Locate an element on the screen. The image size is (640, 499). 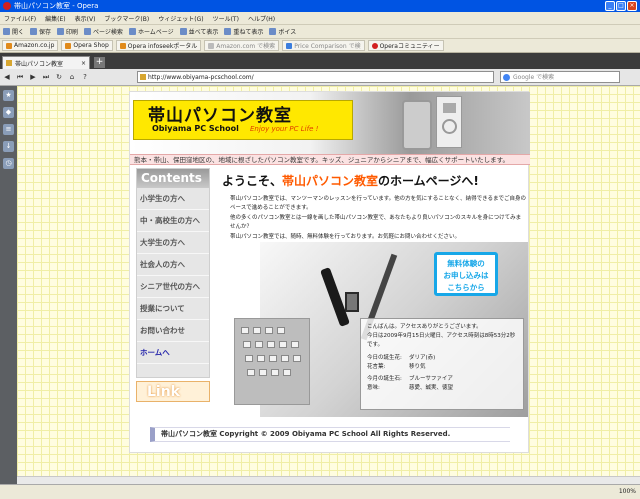
reload-icon: ↻ is located at coordinates (59, 77).